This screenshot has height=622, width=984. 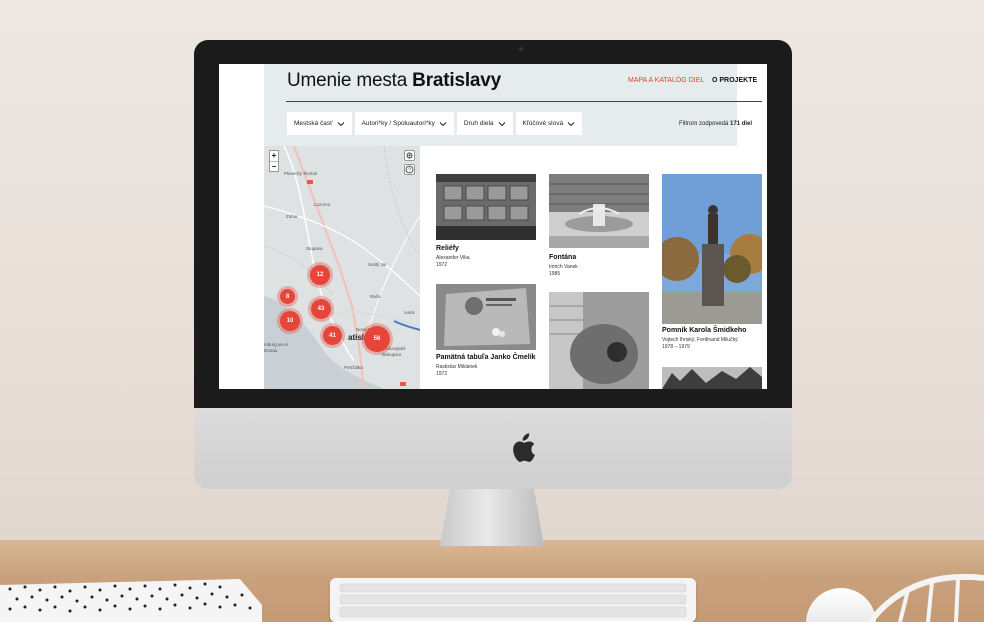 I want to click on filter-district: Mestská časť, so click(x=319, y=123).